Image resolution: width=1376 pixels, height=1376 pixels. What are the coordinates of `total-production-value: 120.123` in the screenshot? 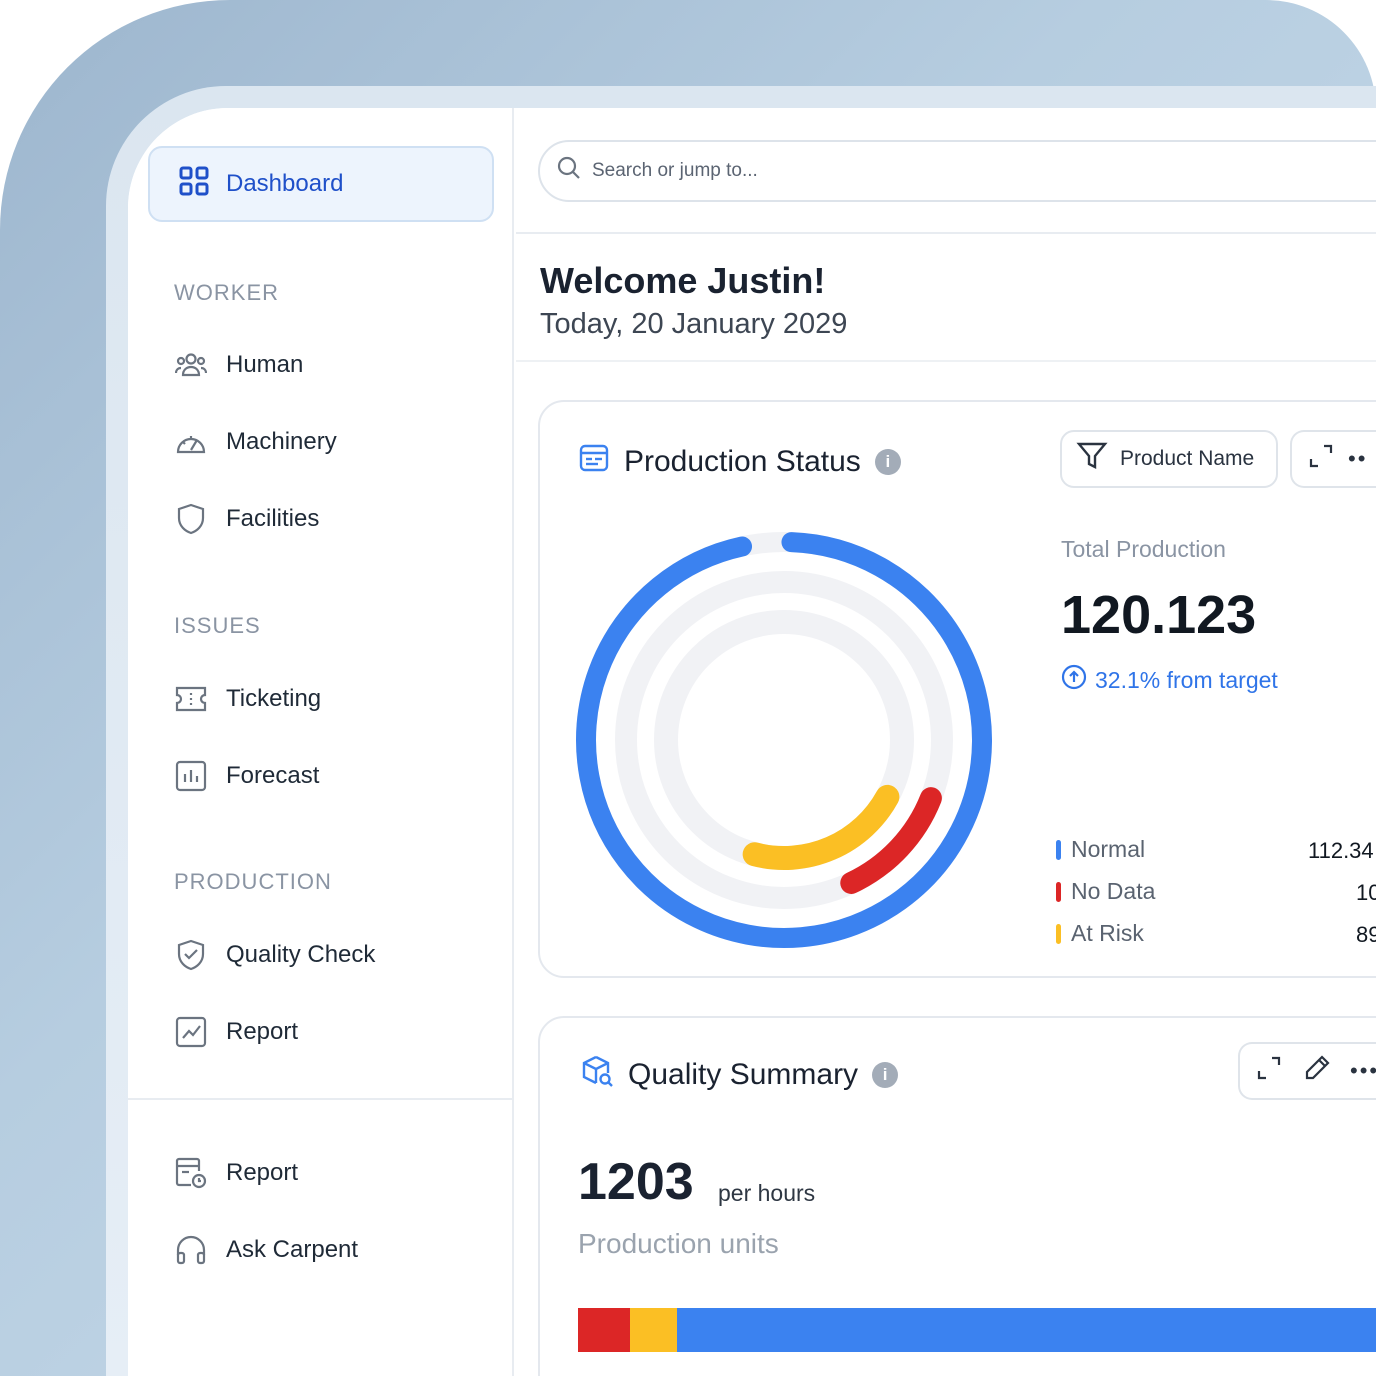 It's located at (1159, 615).